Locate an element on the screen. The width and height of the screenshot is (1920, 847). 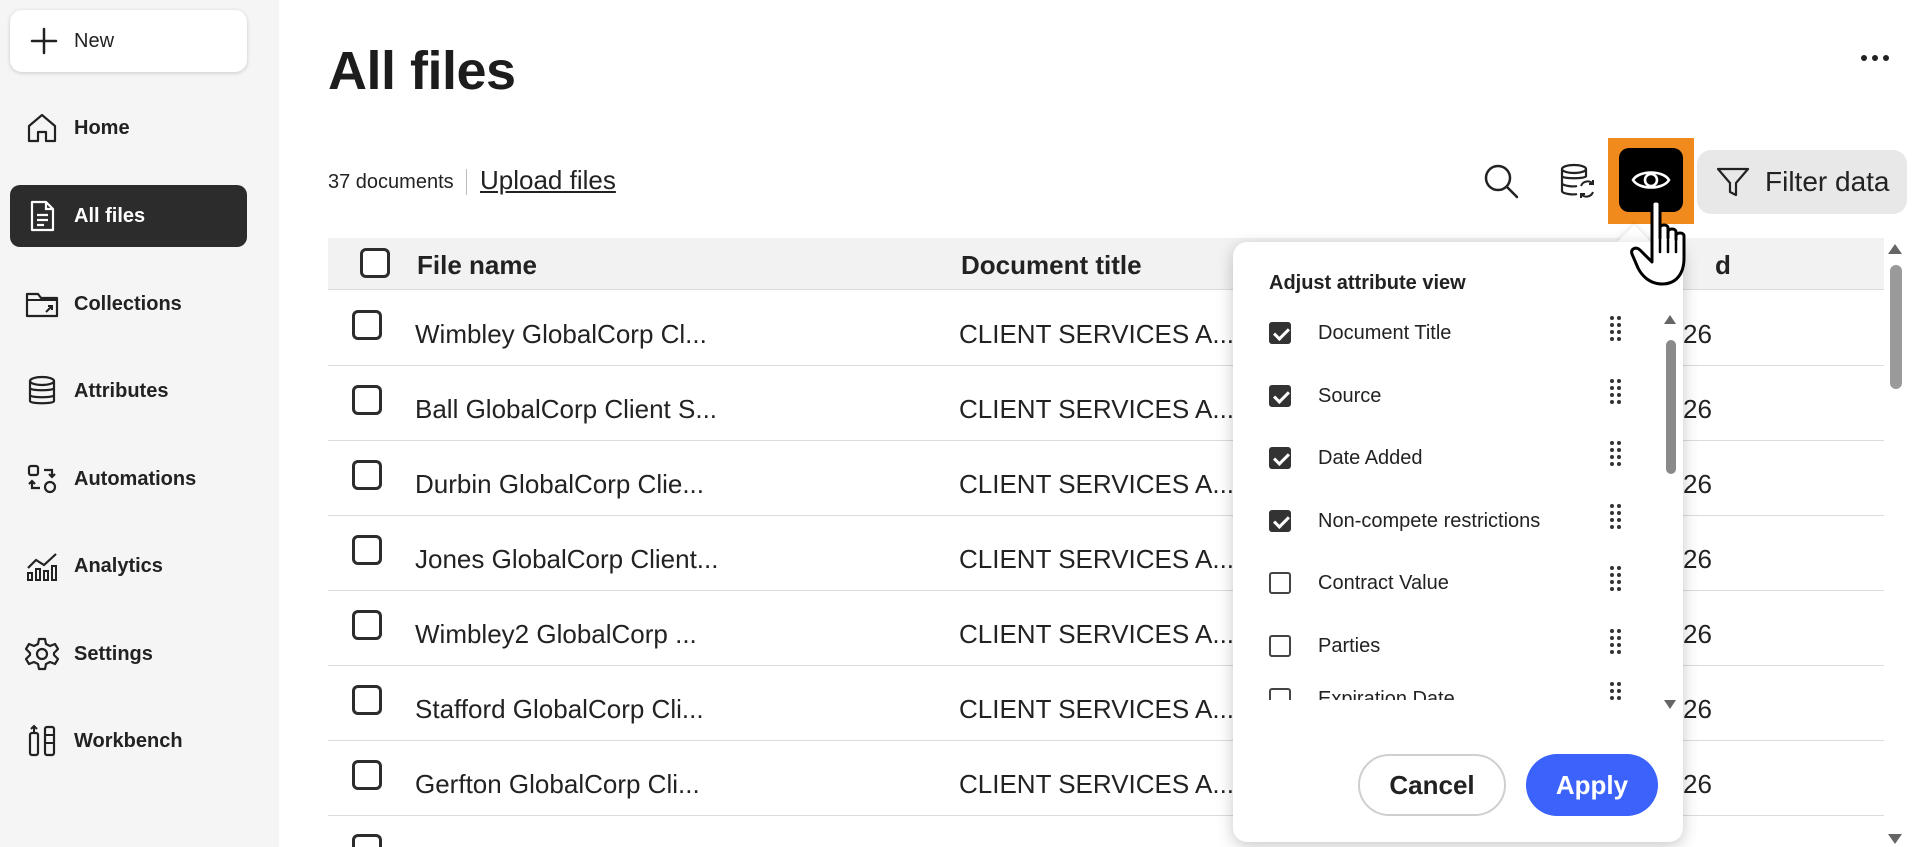
attribute-item: Non-compete restrictions is located at coordinates (1443, 523).